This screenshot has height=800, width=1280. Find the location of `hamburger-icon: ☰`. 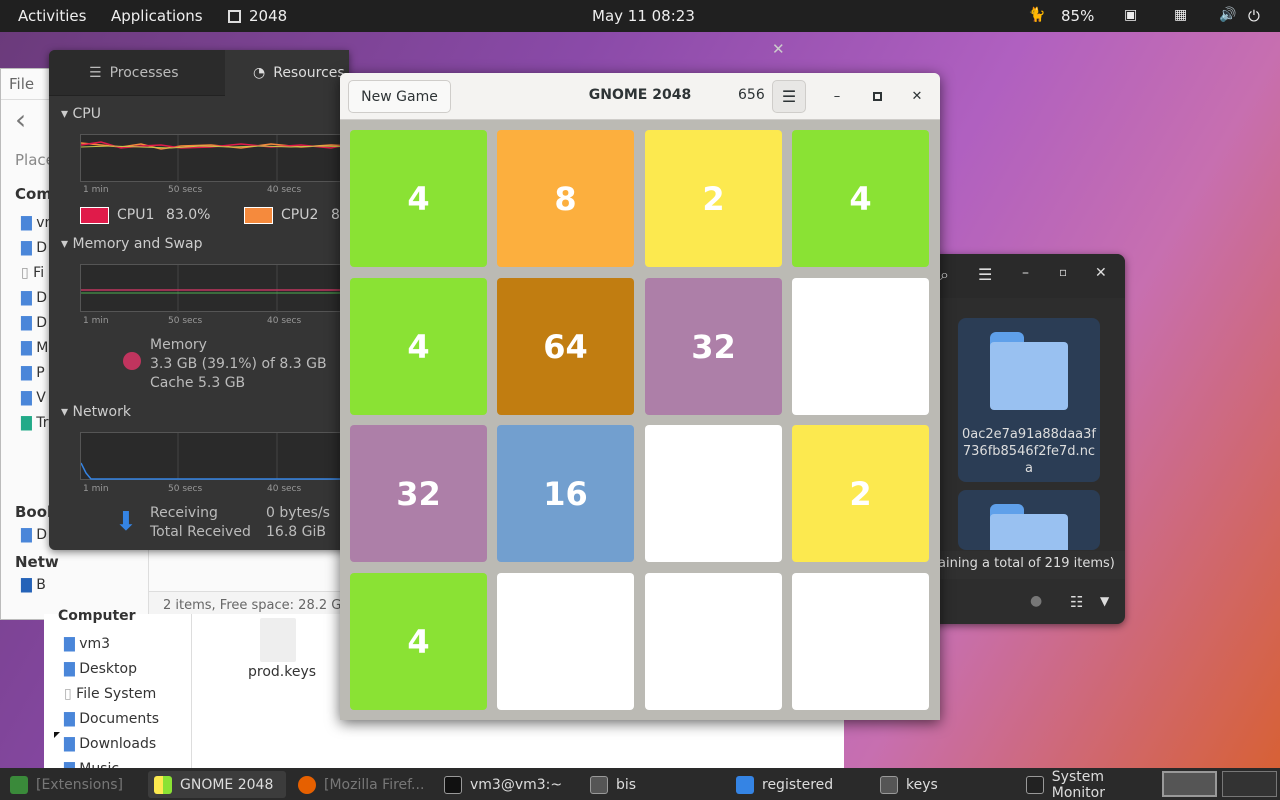

hamburger-icon: ☰ is located at coordinates (789, 96).